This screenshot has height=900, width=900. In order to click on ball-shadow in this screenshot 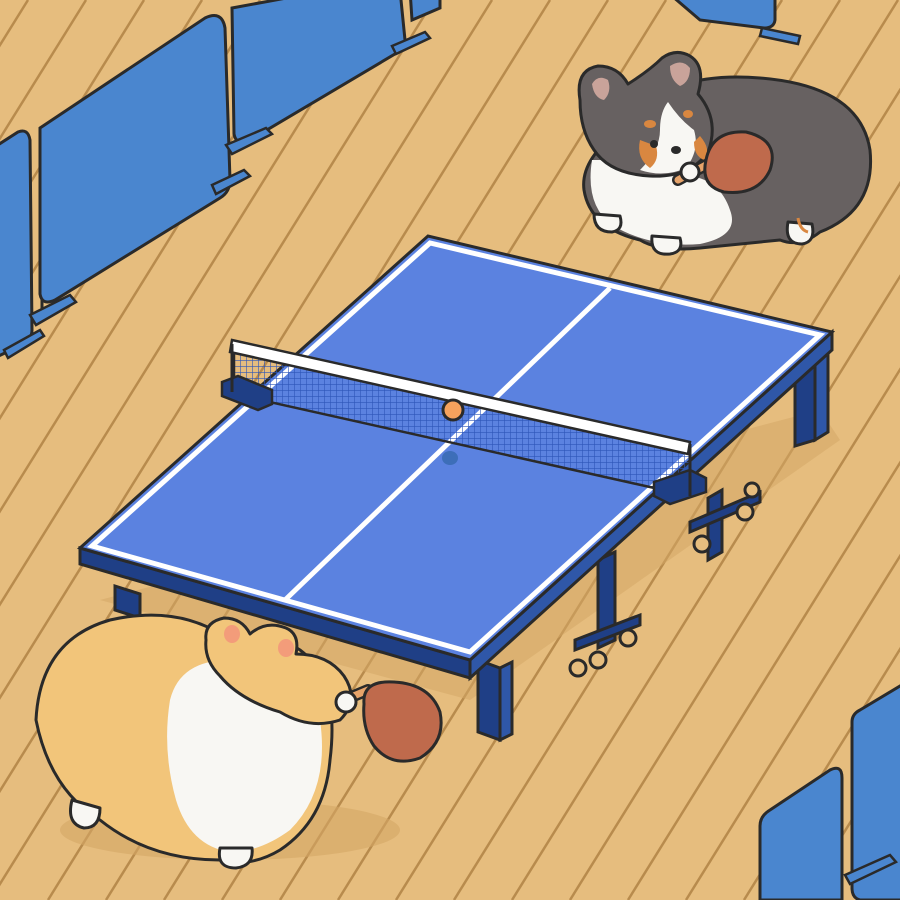, I will do `click(450, 458)`.